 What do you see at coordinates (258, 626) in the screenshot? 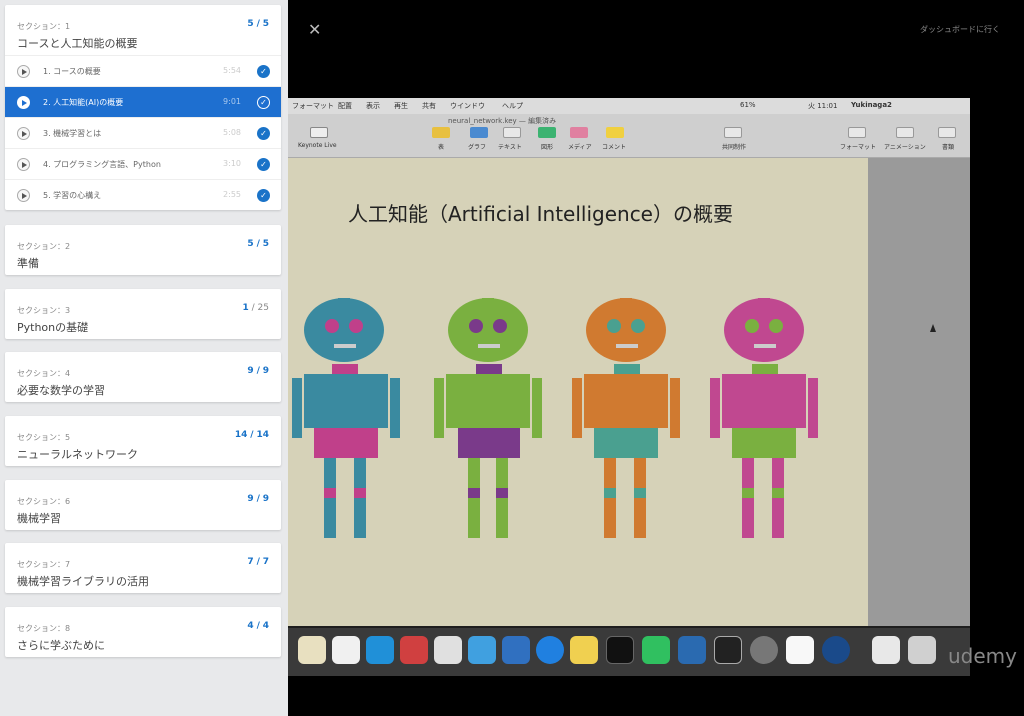
I see `section-progress: 4 / 4` at bounding box center [258, 626].